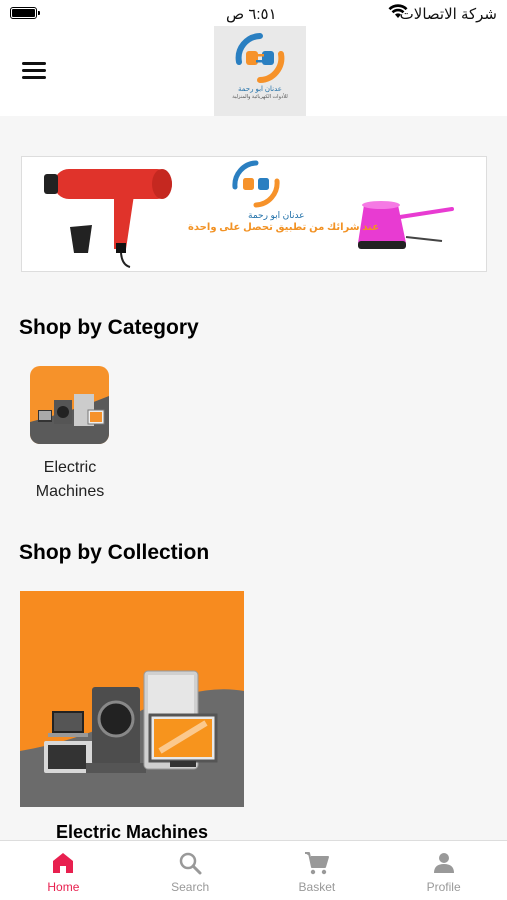 The width and height of the screenshot is (507, 900). What do you see at coordinates (276, 215) in the screenshot?
I see `banner-brand-name: عدنان ابو رحمة` at bounding box center [276, 215].